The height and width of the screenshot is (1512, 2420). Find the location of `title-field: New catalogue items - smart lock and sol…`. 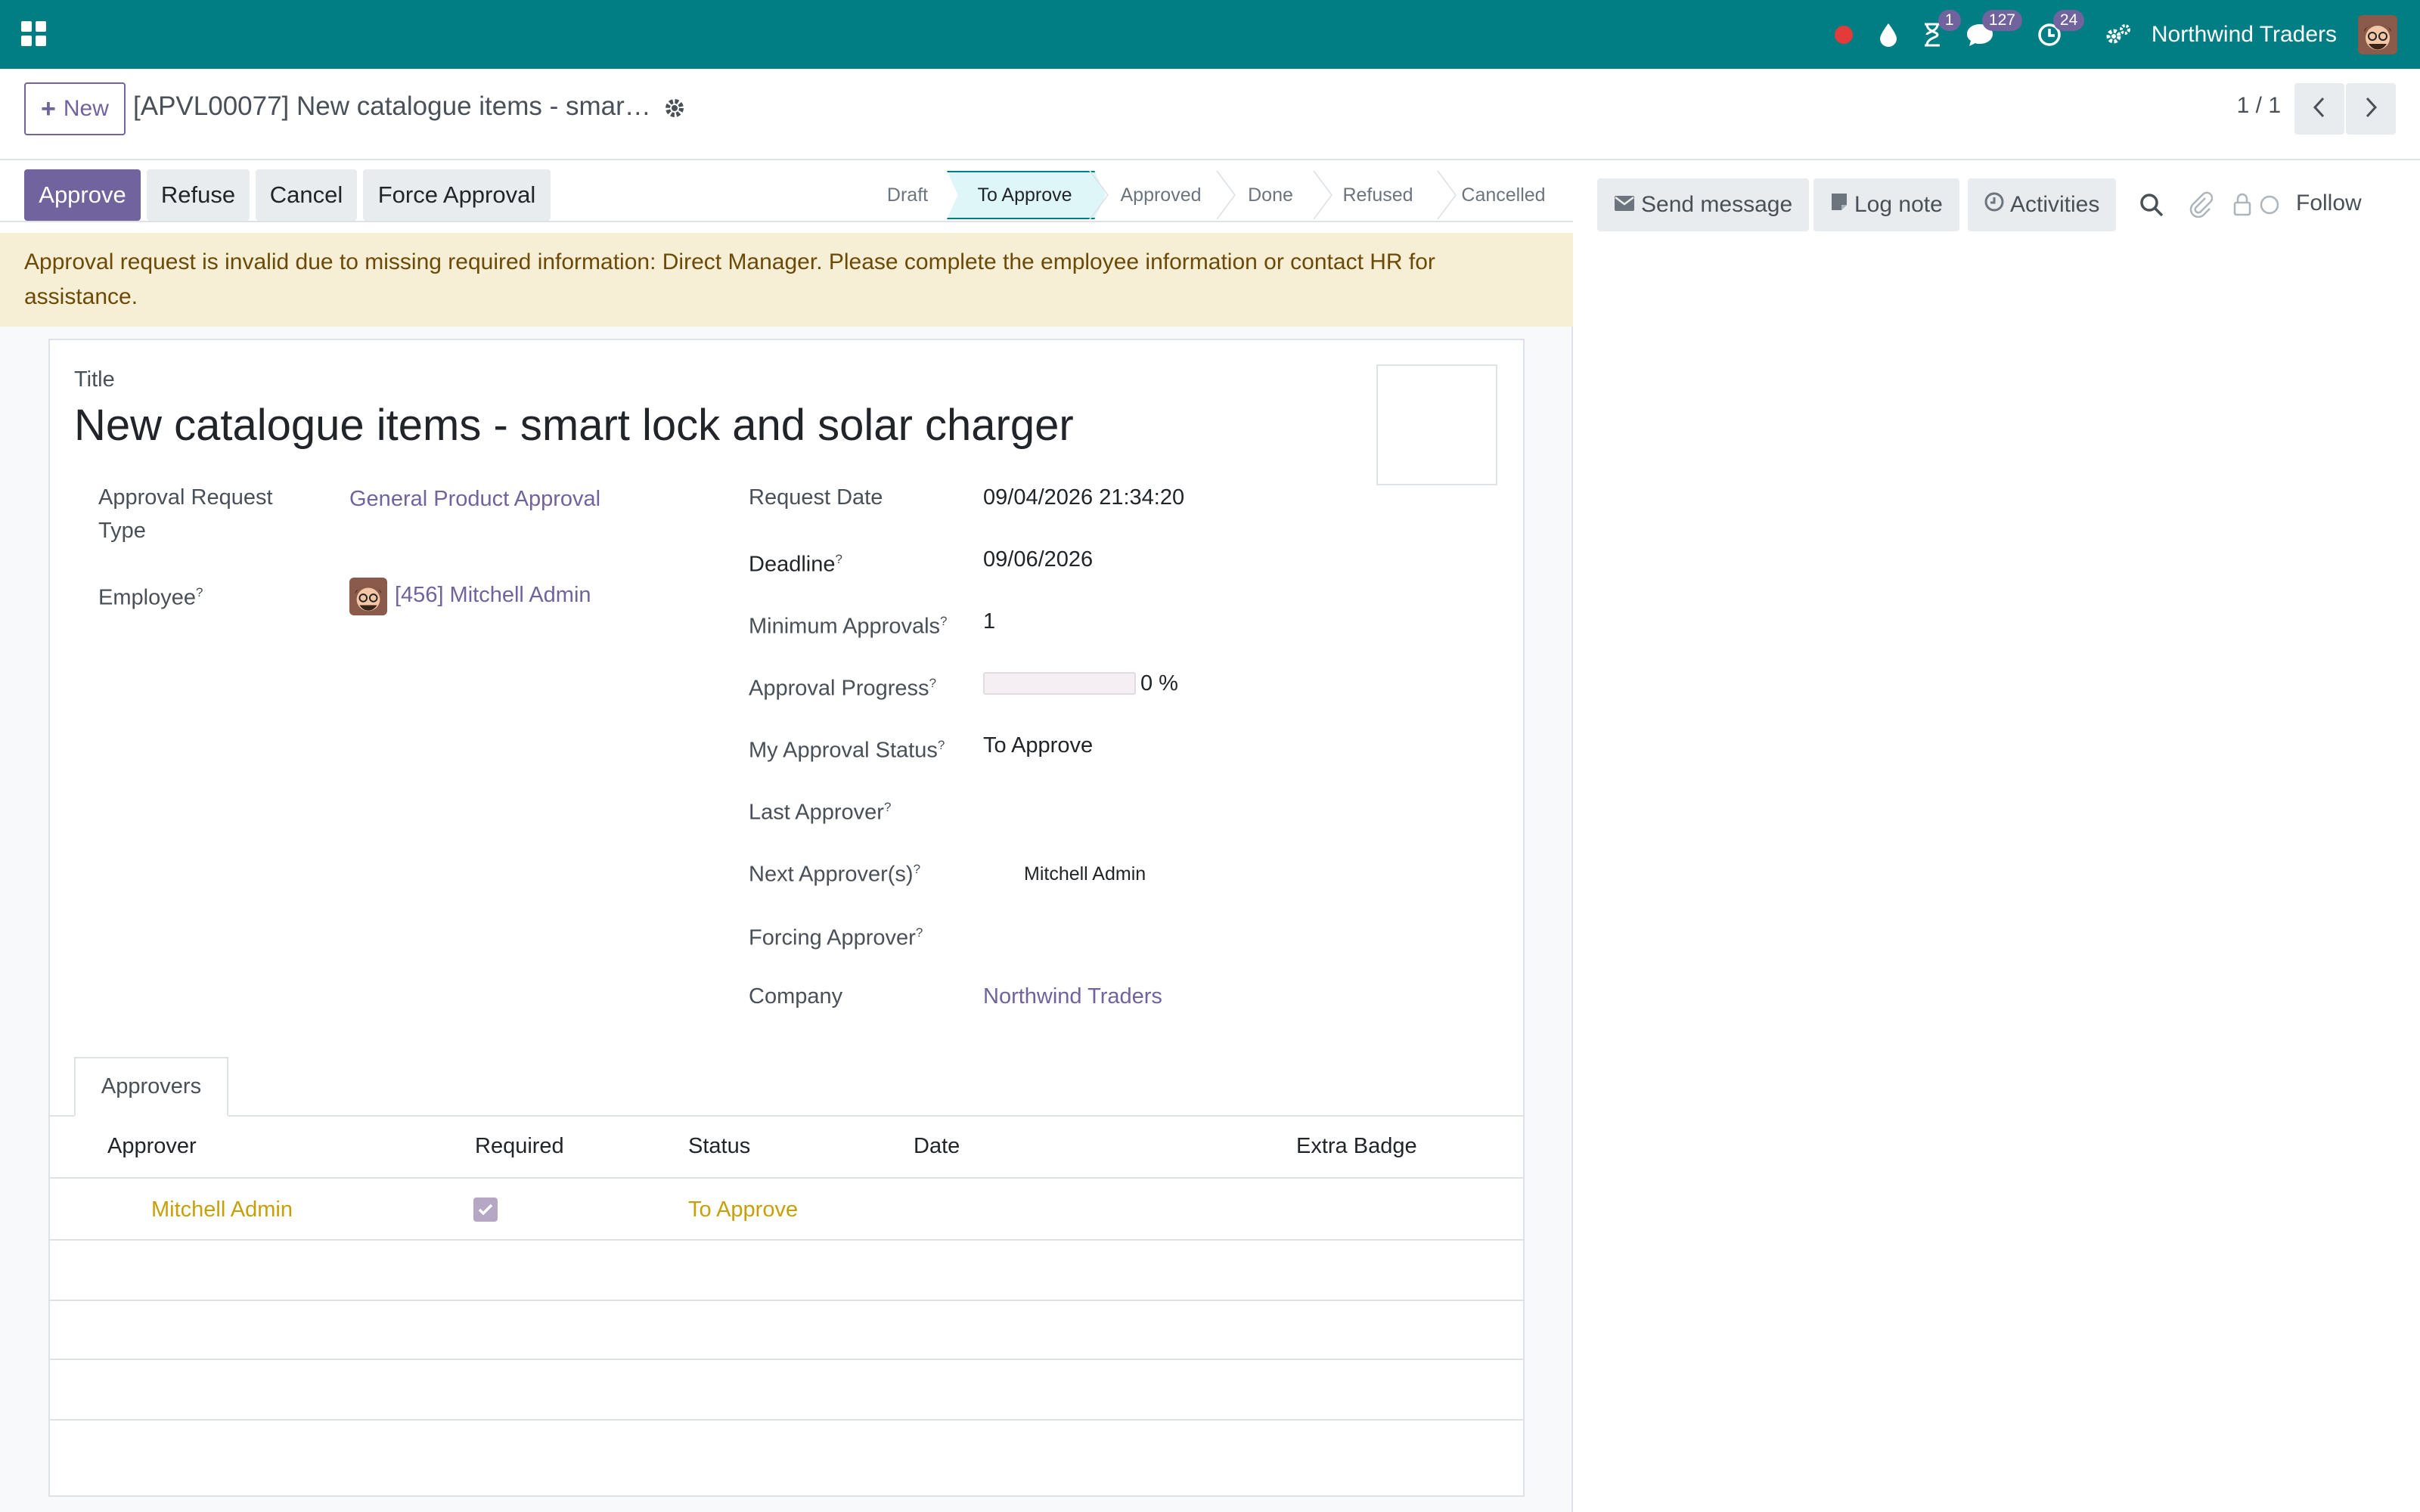

title-field: New catalogue items - smart lock and sol… is located at coordinates (574, 425).